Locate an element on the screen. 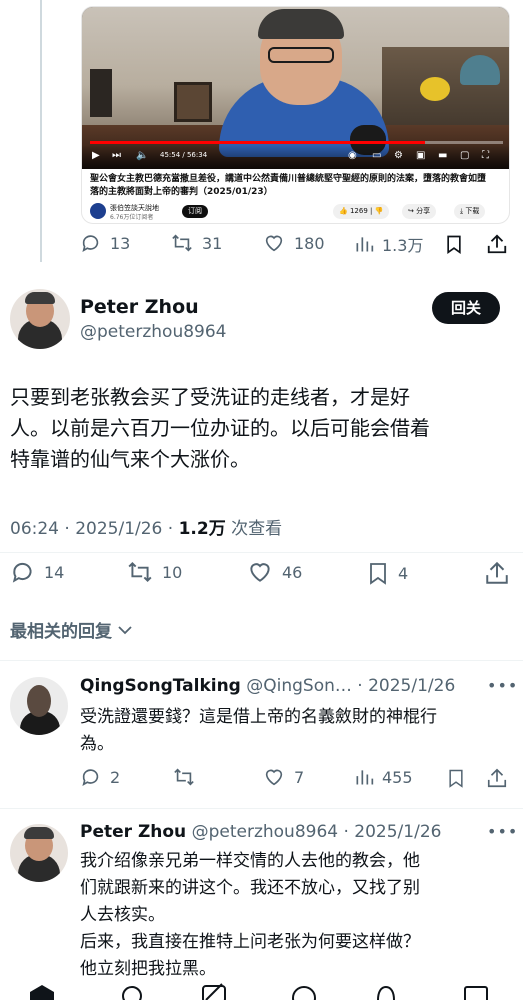 The image size is (523, 1000). video-progress-bar is located at coordinates (296, 142).